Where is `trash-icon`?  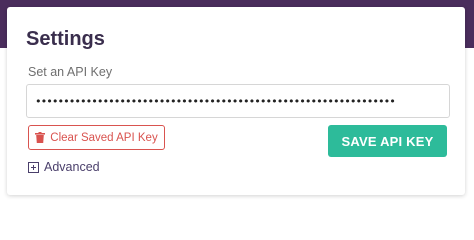 trash-icon is located at coordinates (40, 137).